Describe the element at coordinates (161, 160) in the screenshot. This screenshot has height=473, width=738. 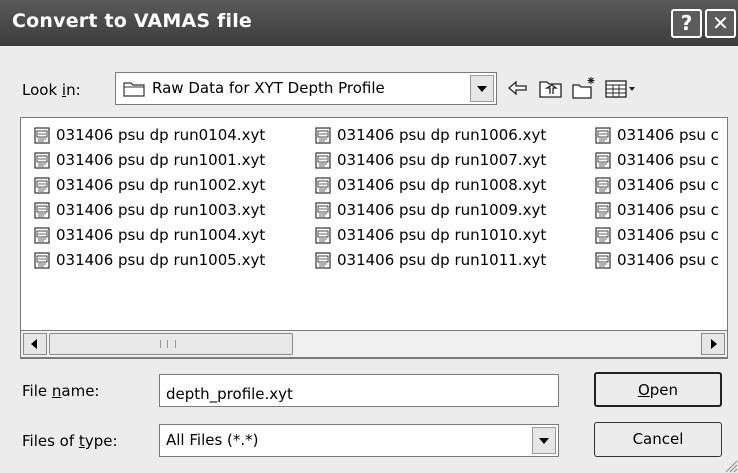
I see `file-name-text: 031406 psu dp run1001.xyt` at that location.